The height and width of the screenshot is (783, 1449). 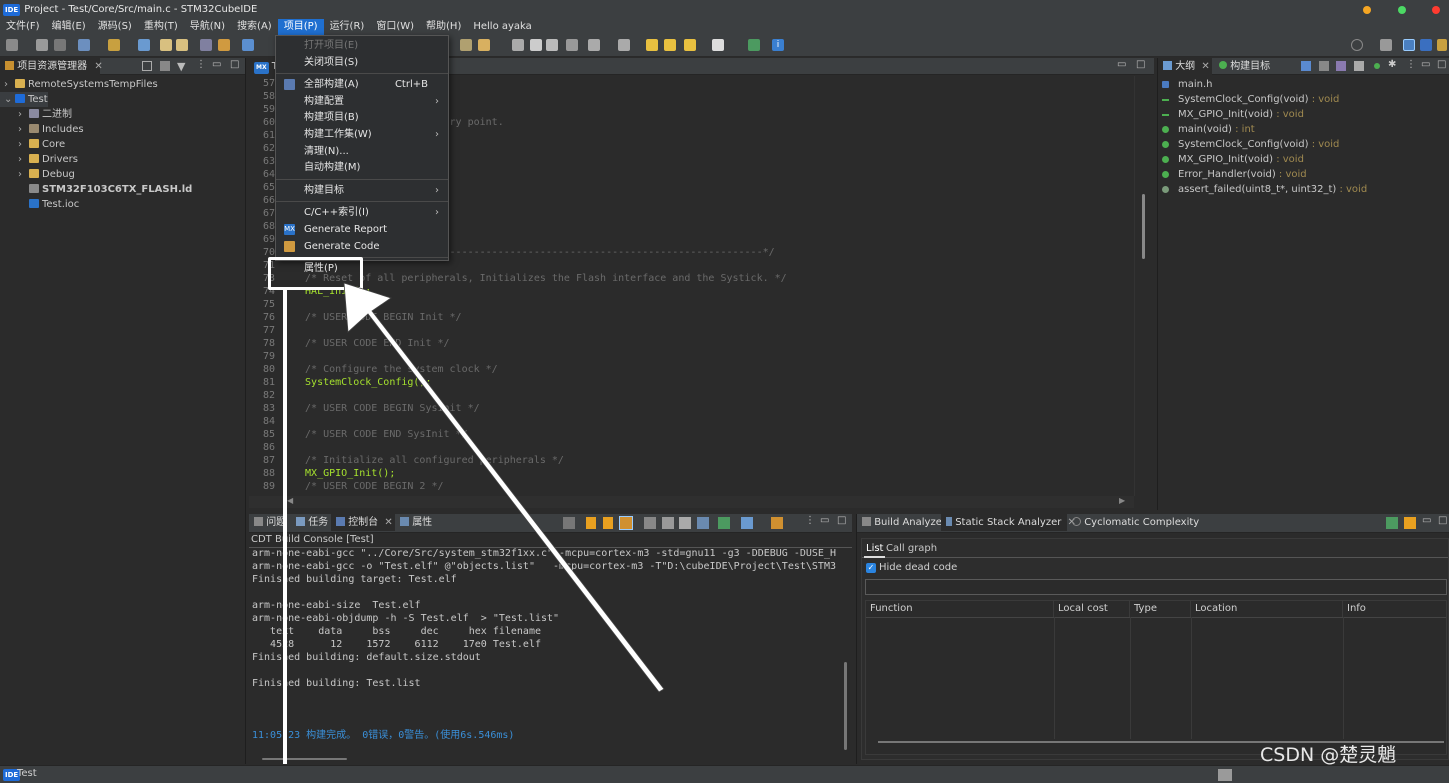 I want to click on code-line: 82, so click(x=271, y=395).